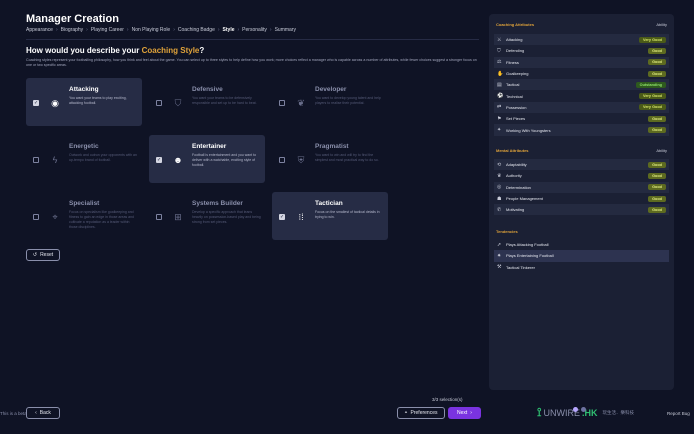 The image size is (694, 434). I want to click on style-name: Specialist, so click(84, 203).